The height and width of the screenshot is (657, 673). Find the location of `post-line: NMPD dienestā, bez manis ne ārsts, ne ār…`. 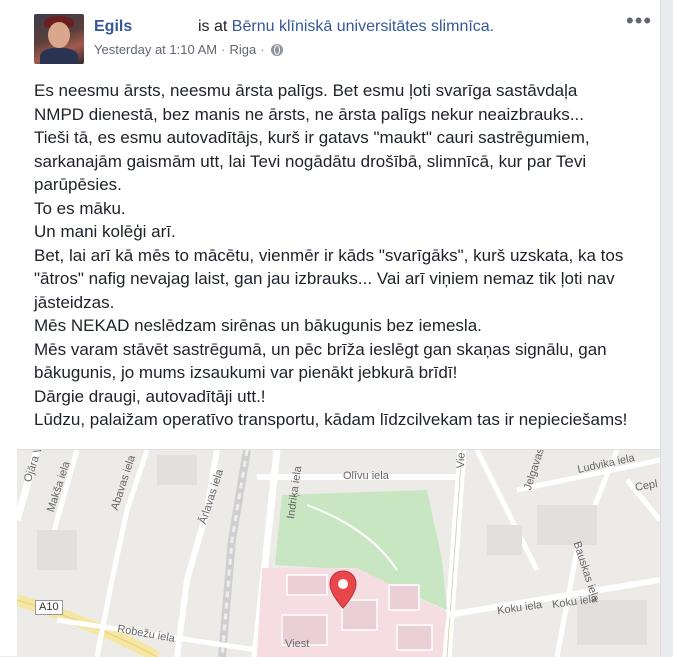

post-line: NMPD dienestā, bez manis ne ārsts, ne ār… is located at coordinates (309, 114).